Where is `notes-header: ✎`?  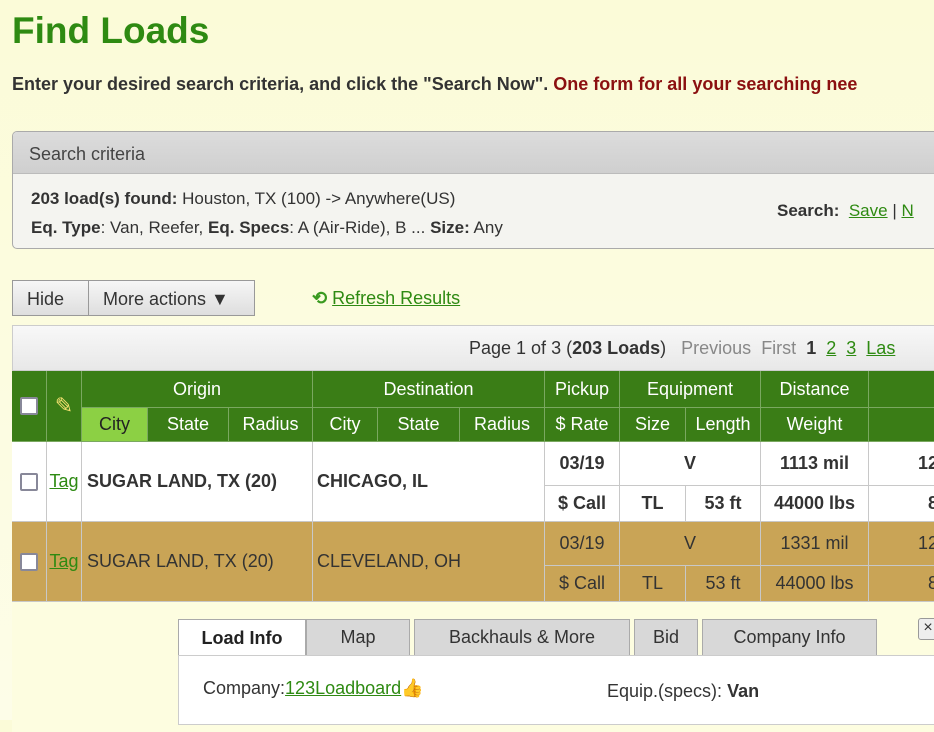
notes-header: ✎ is located at coordinates (64, 406).